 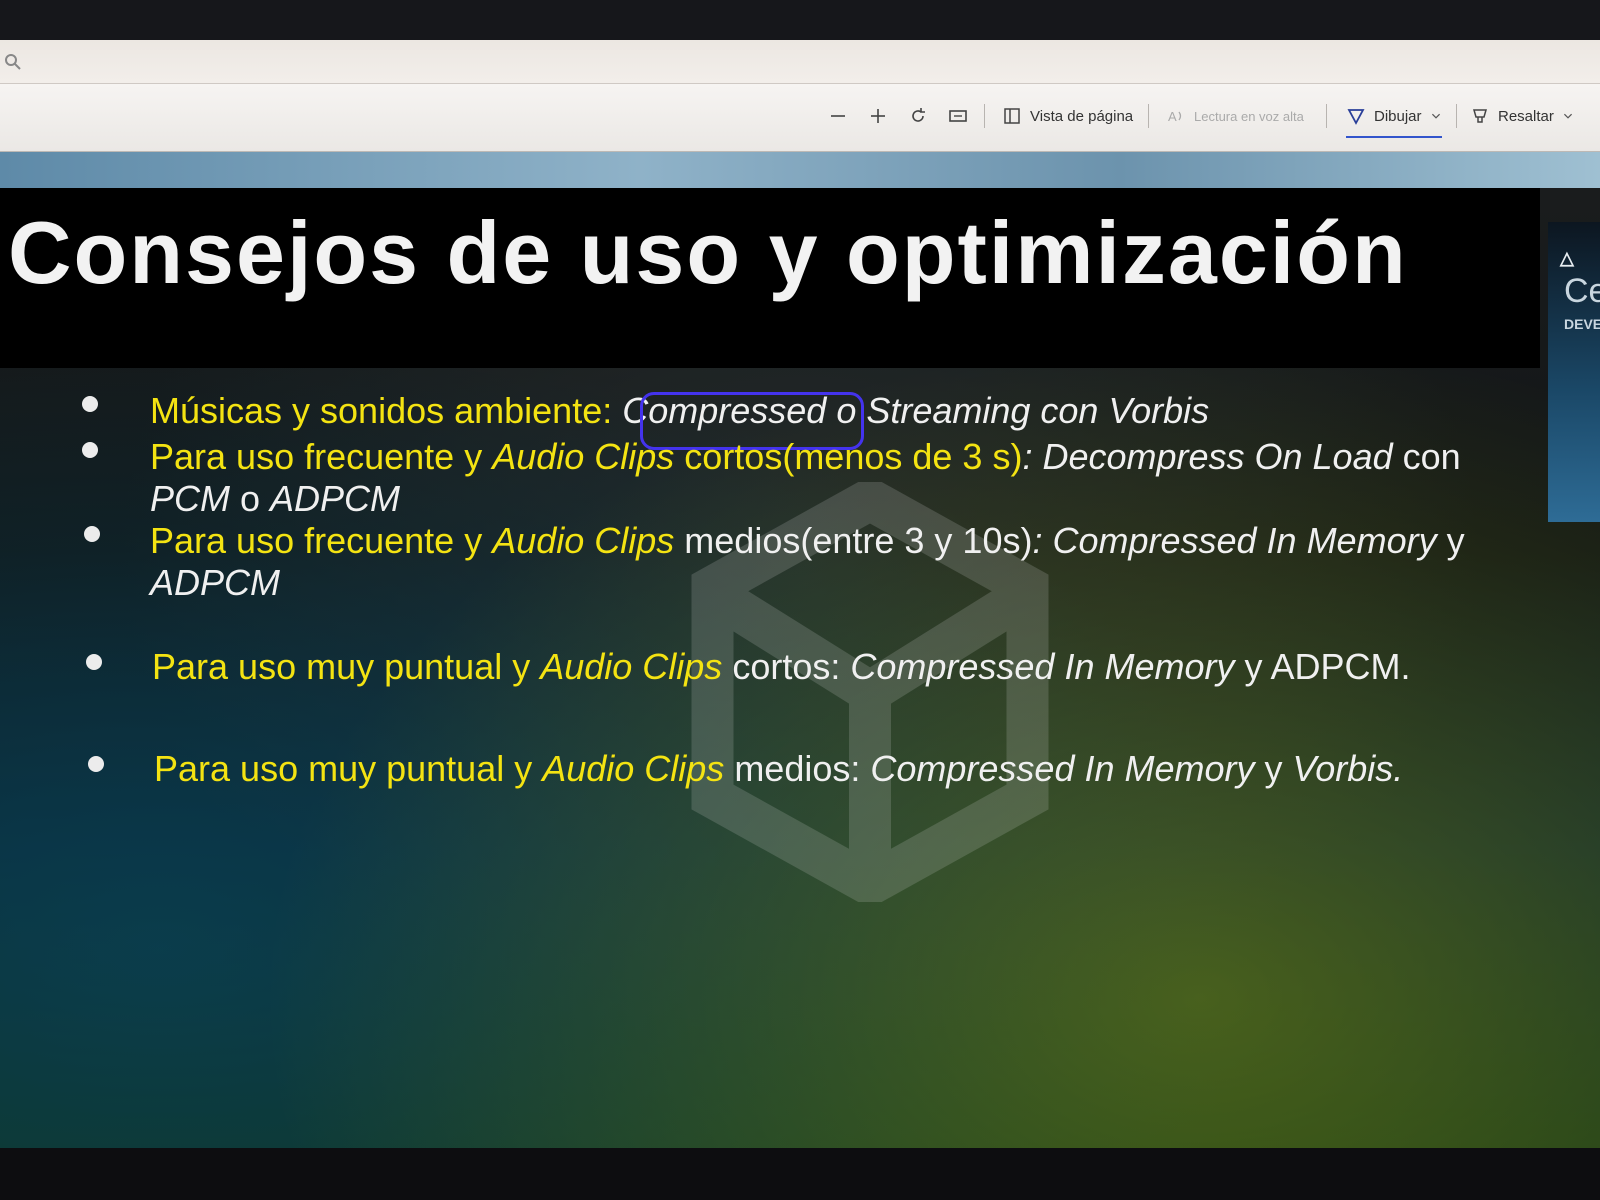 I want to click on fit-width-icon, so click(x=958, y=116).